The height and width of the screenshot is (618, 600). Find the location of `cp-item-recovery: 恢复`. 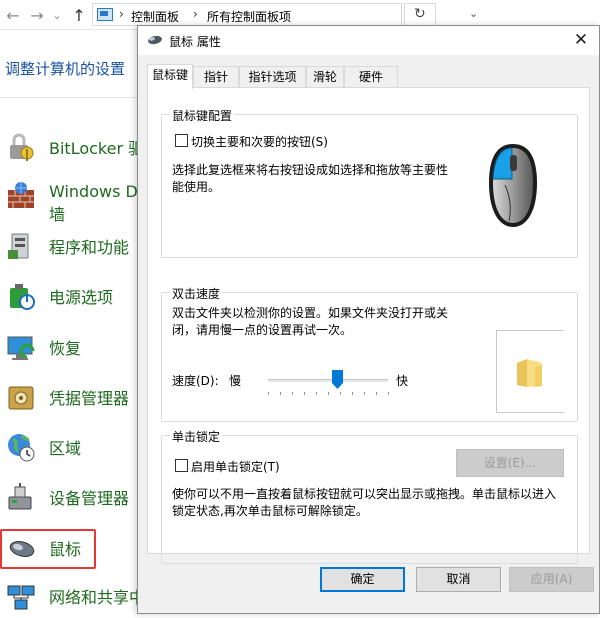

cp-item-recovery: 恢复 is located at coordinates (70, 348).